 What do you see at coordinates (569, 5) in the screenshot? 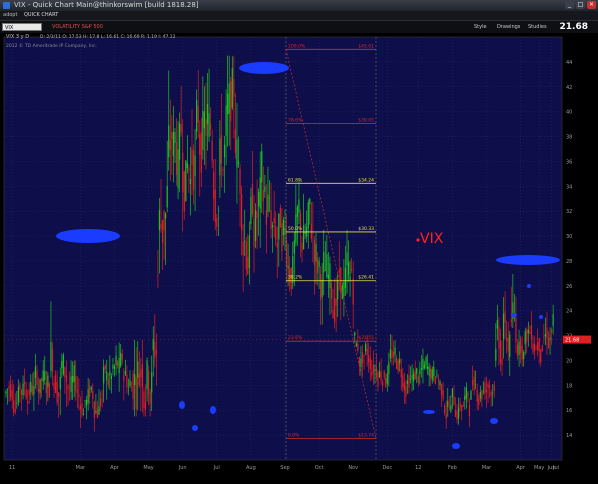
I see `minimize-button: _` at bounding box center [569, 5].